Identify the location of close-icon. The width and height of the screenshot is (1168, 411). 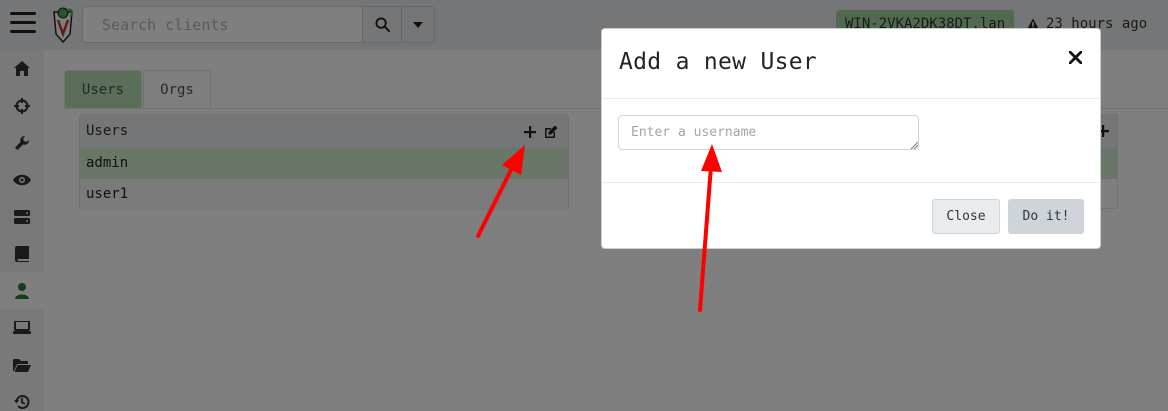
(1075, 57).